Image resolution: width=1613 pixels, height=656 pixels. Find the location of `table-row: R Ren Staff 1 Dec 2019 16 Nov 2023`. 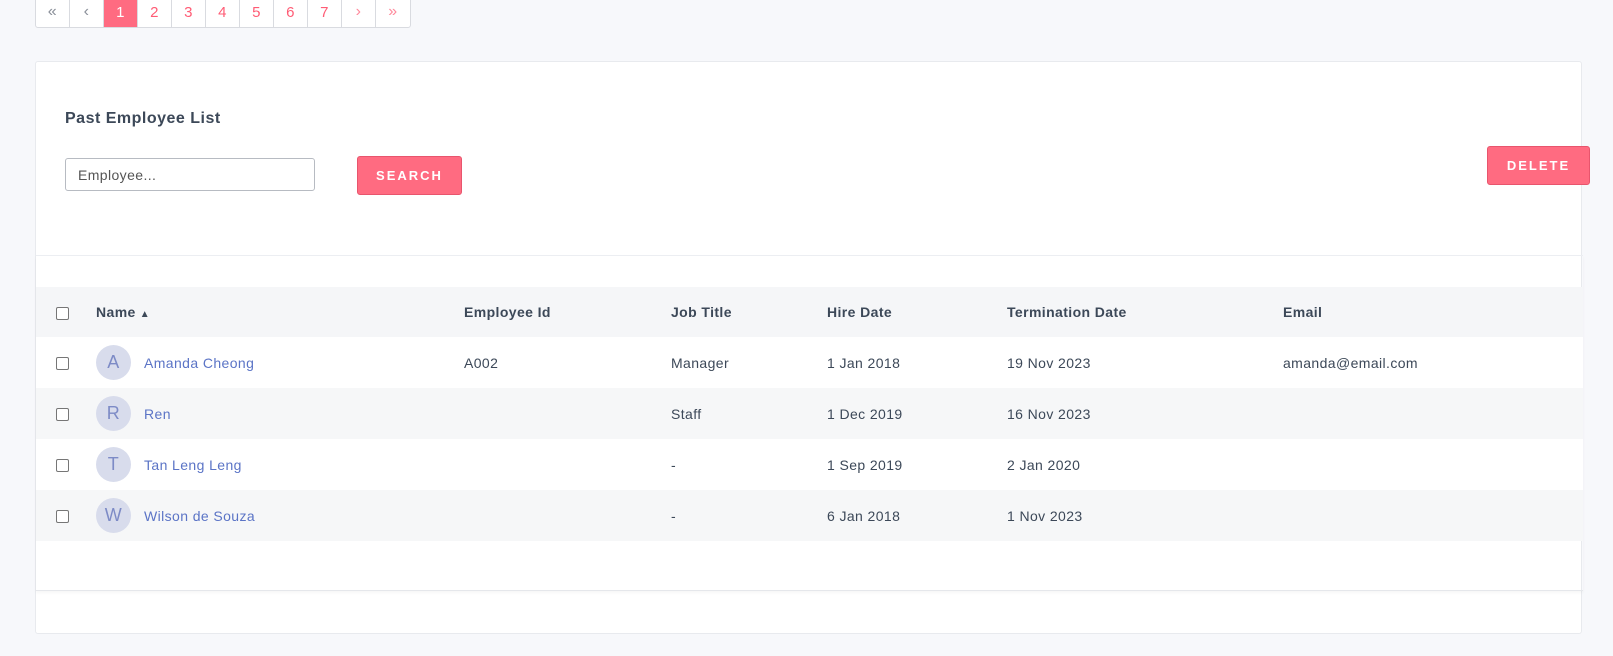

table-row: R Ren Staff 1 Dec 2019 16 Nov 2023 is located at coordinates (809, 413).